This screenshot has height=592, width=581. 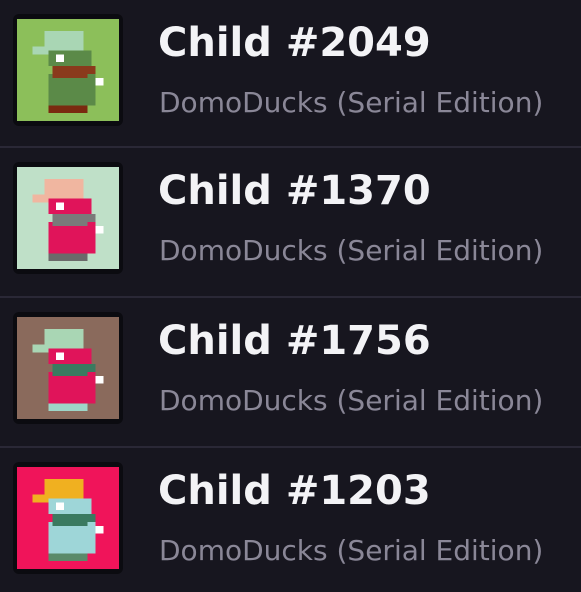 I want to click on pixel-duck-red-icon, so click(x=68, y=518).